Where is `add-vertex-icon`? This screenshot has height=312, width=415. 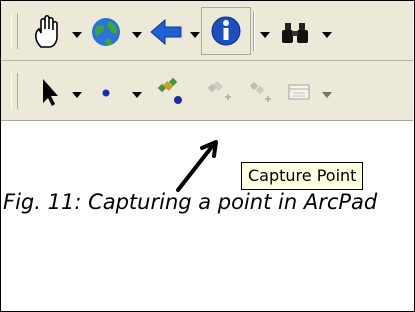
add-vertex-icon is located at coordinates (220, 92).